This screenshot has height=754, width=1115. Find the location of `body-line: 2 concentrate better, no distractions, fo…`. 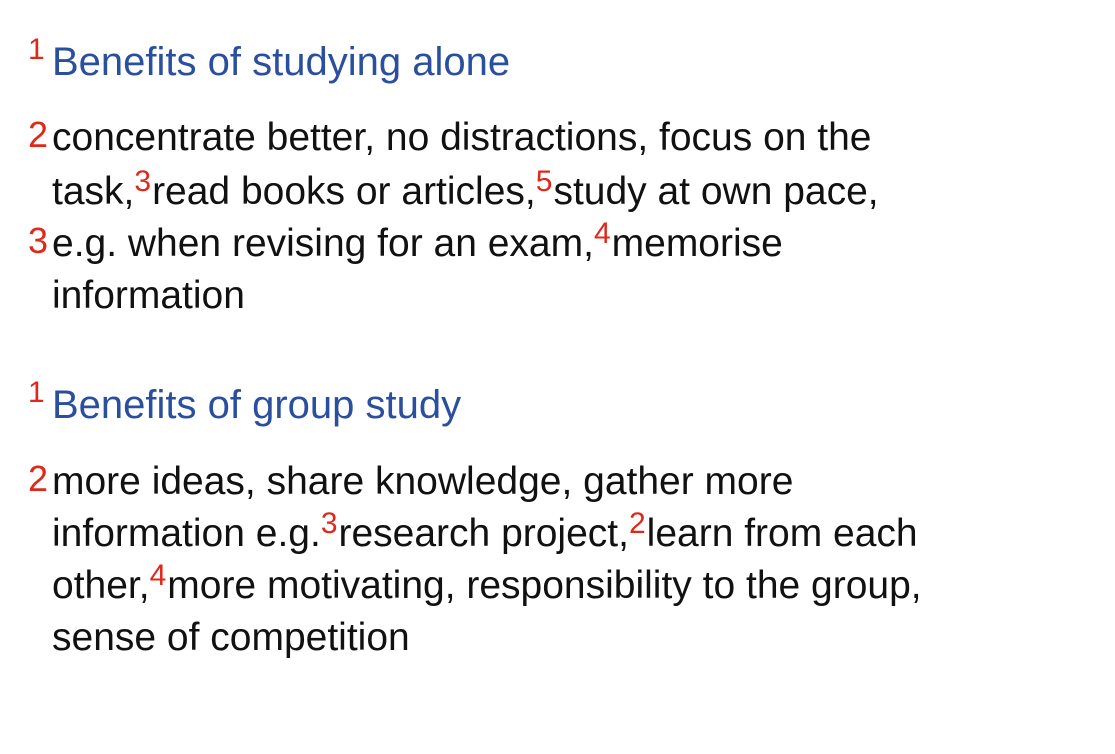

body-line: 2 concentrate better, no distractions, fo… is located at coordinates (450, 138).